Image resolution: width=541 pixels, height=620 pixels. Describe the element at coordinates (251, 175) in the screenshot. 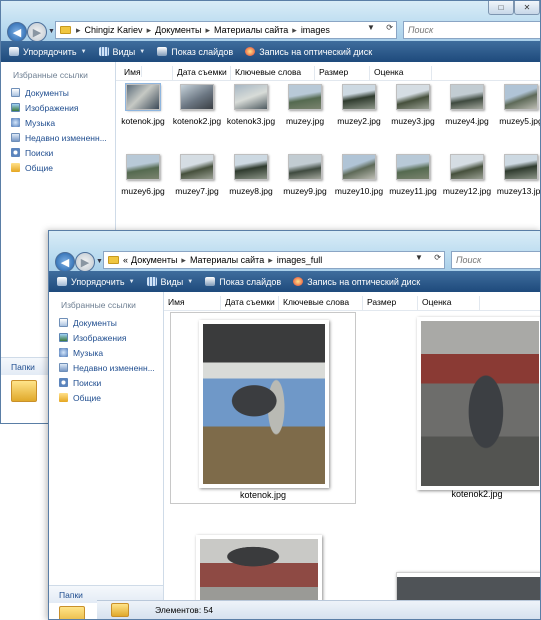

I see `file-item: muzey8.jpg` at that location.